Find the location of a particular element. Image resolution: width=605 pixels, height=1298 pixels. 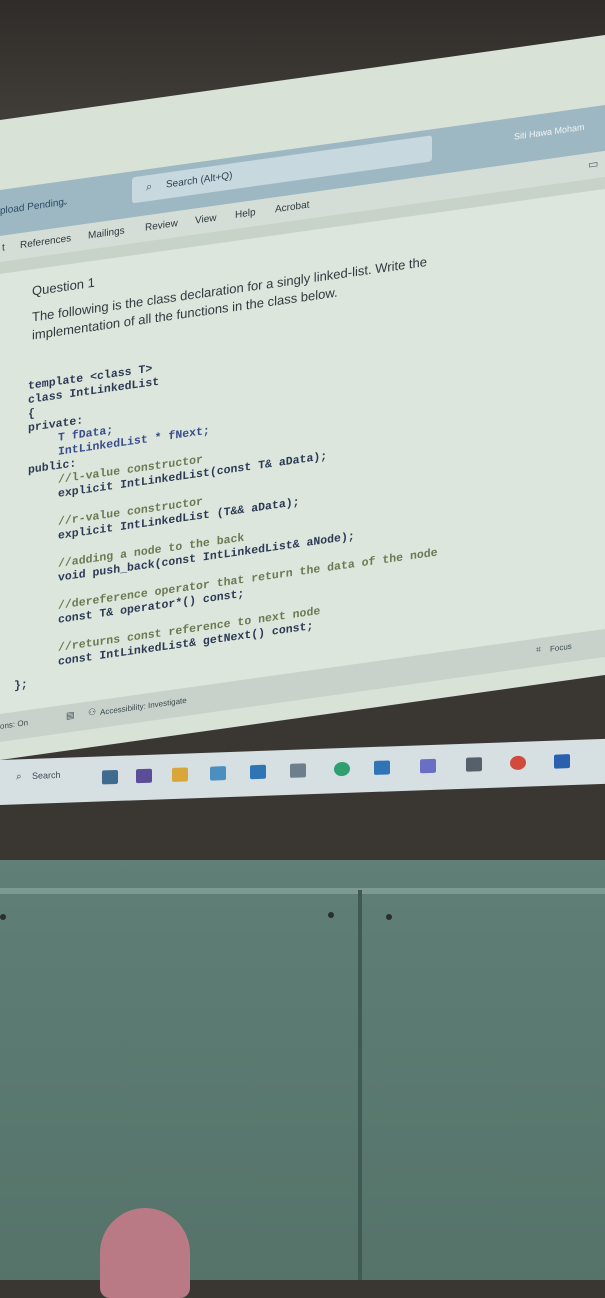

edge-icon is located at coordinates (342, 769).